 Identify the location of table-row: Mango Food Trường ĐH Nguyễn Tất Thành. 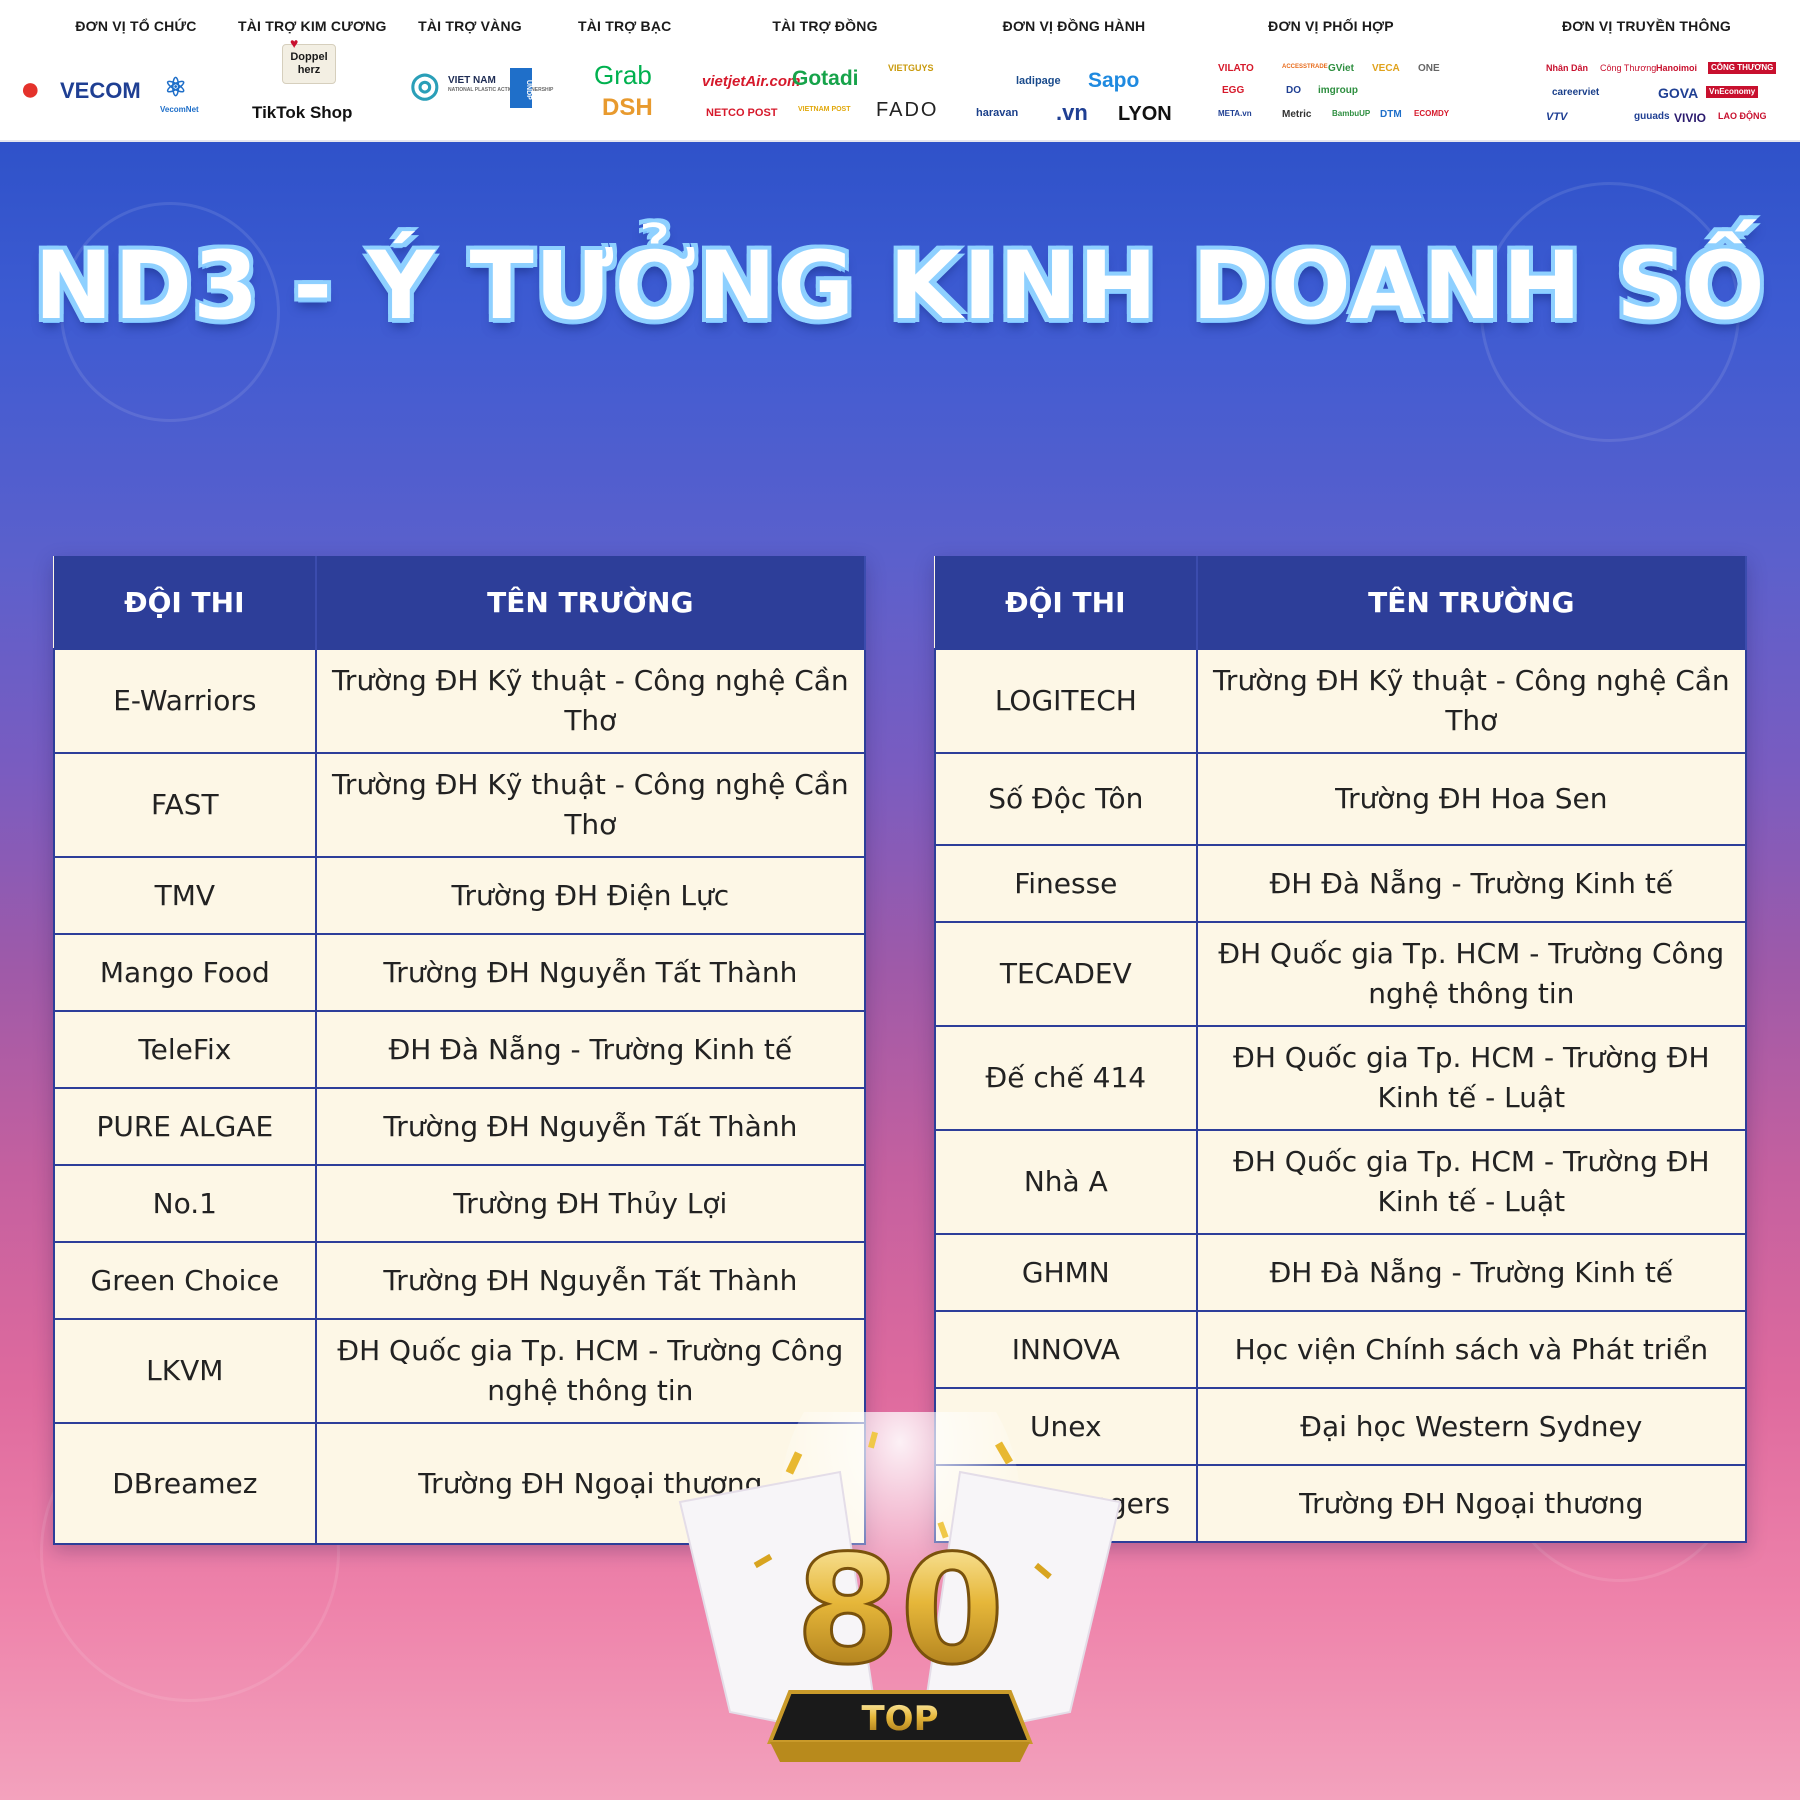
(460, 972).